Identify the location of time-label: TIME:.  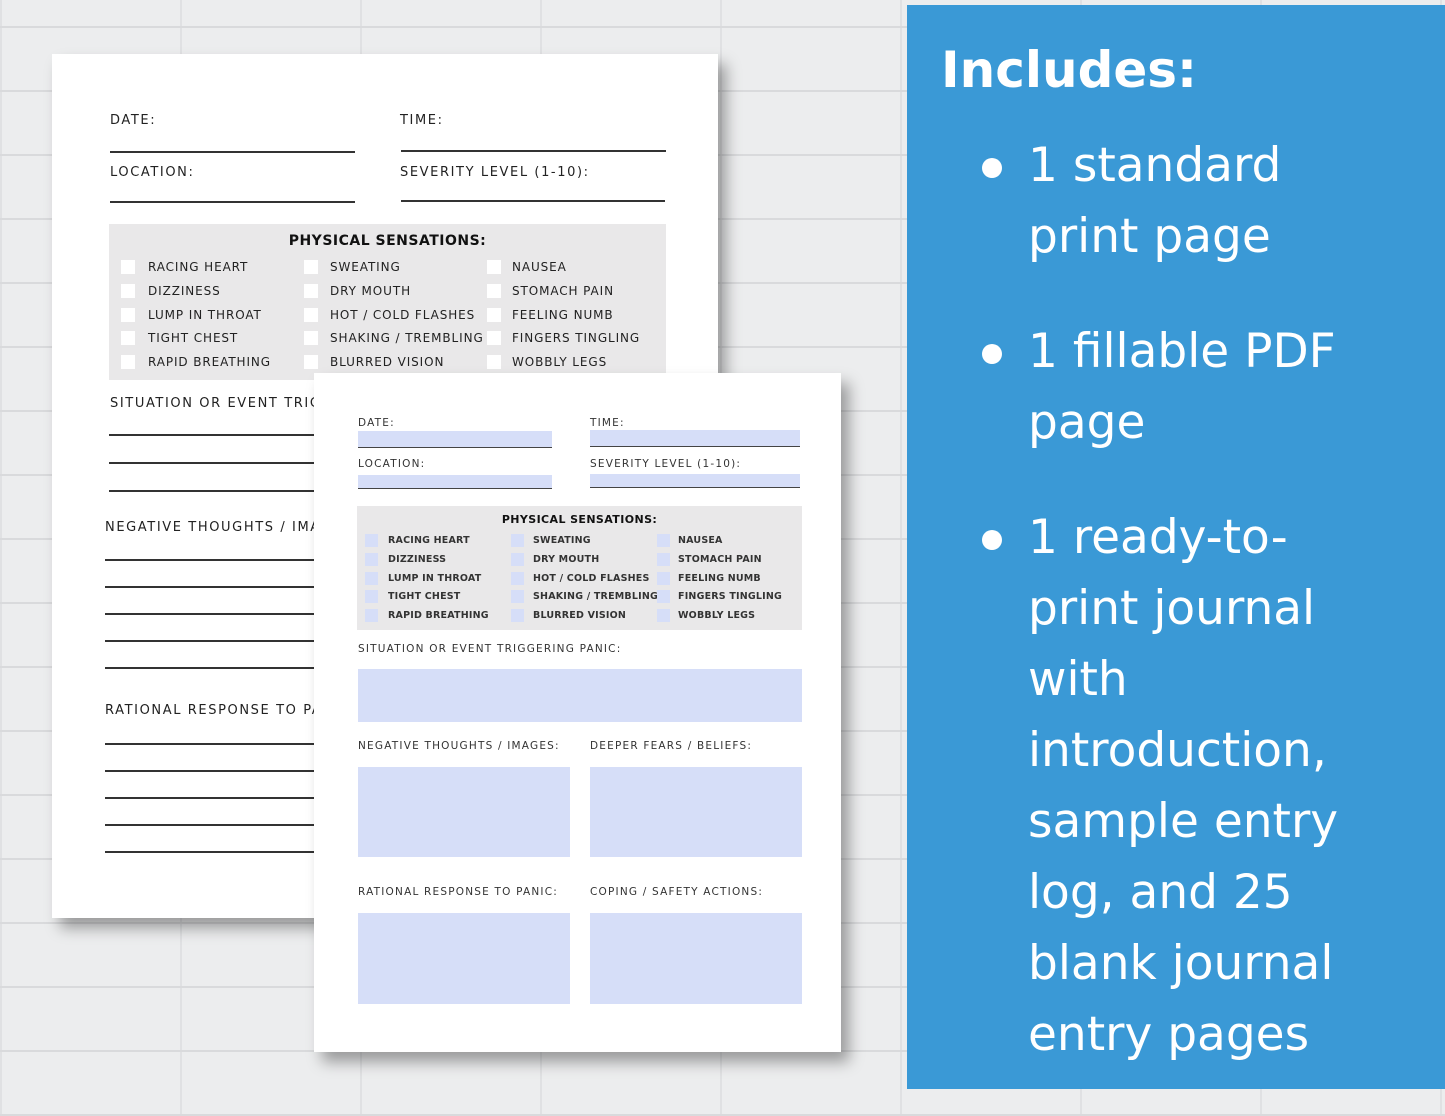
(422, 120).